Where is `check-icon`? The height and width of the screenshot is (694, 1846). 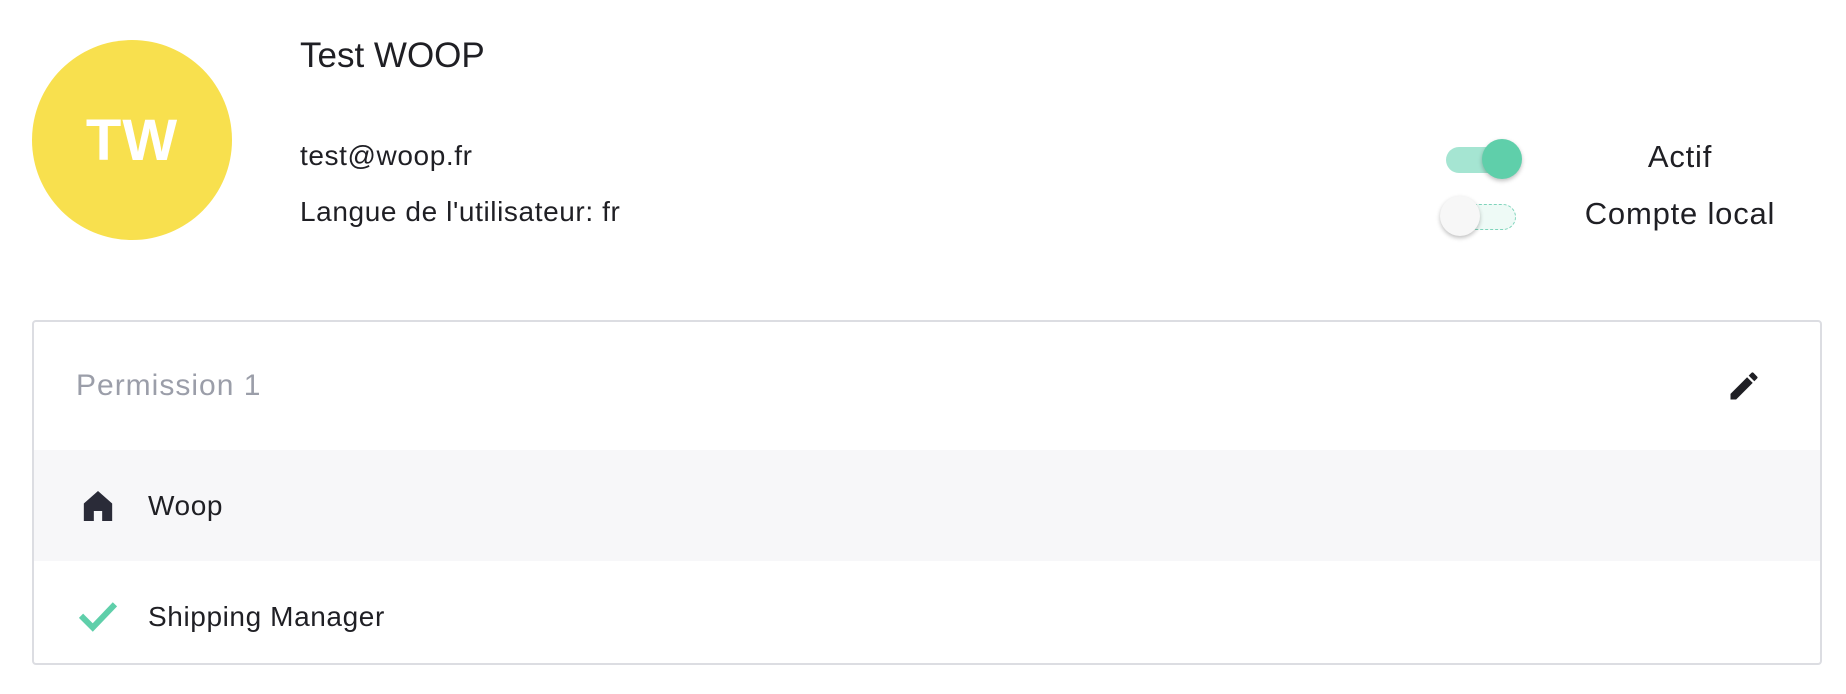 check-icon is located at coordinates (98, 617).